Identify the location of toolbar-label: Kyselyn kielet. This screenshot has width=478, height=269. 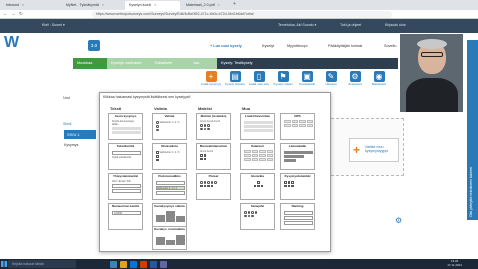
(283, 84).